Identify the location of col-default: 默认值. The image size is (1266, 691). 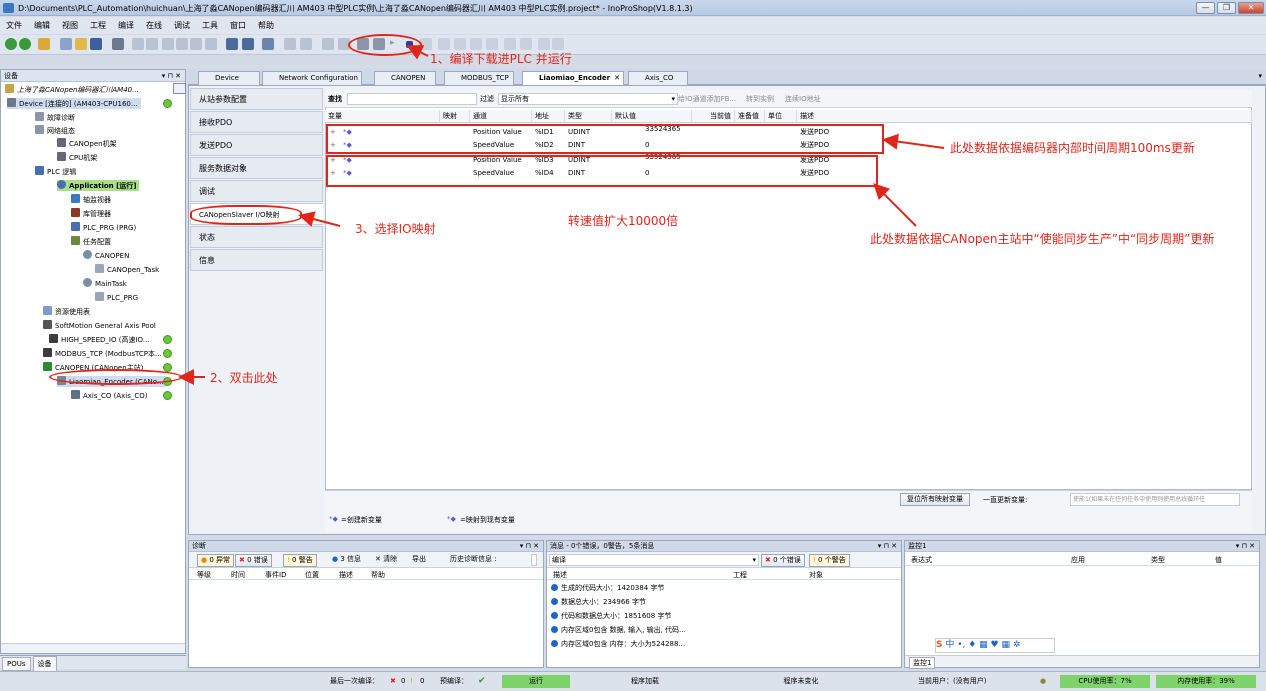
(652, 116).